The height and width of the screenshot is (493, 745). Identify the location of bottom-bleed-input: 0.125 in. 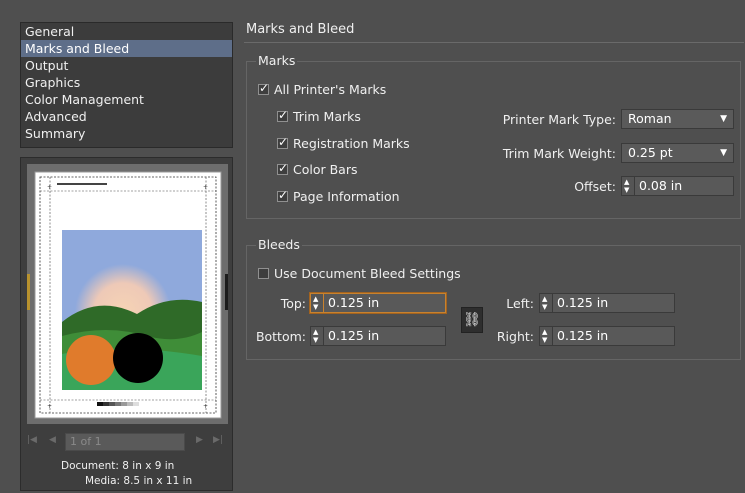
(385, 336).